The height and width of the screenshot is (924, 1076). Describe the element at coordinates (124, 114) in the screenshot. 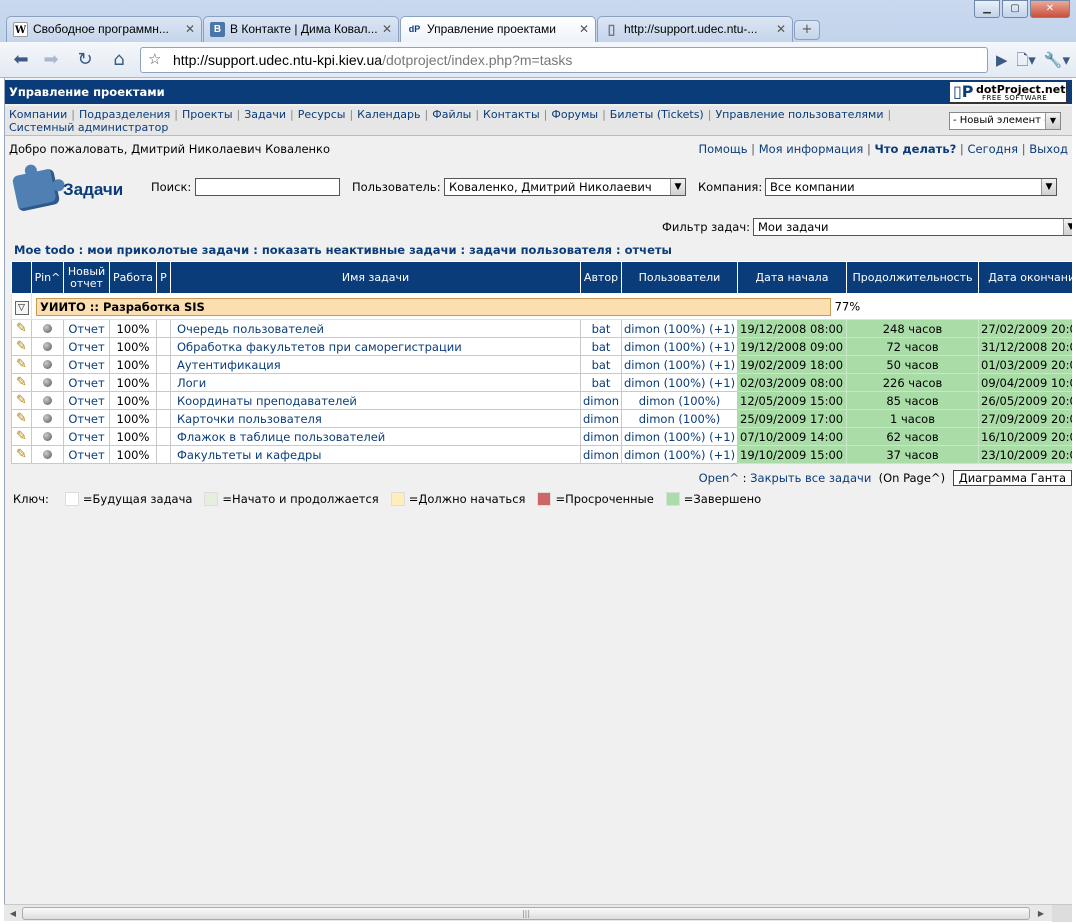

I see `nav-departments: Подразделения` at that location.